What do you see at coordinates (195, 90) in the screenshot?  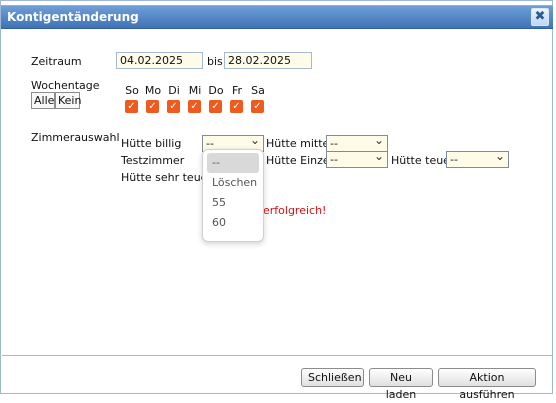 I see `day-label-mi: Mi` at bounding box center [195, 90].